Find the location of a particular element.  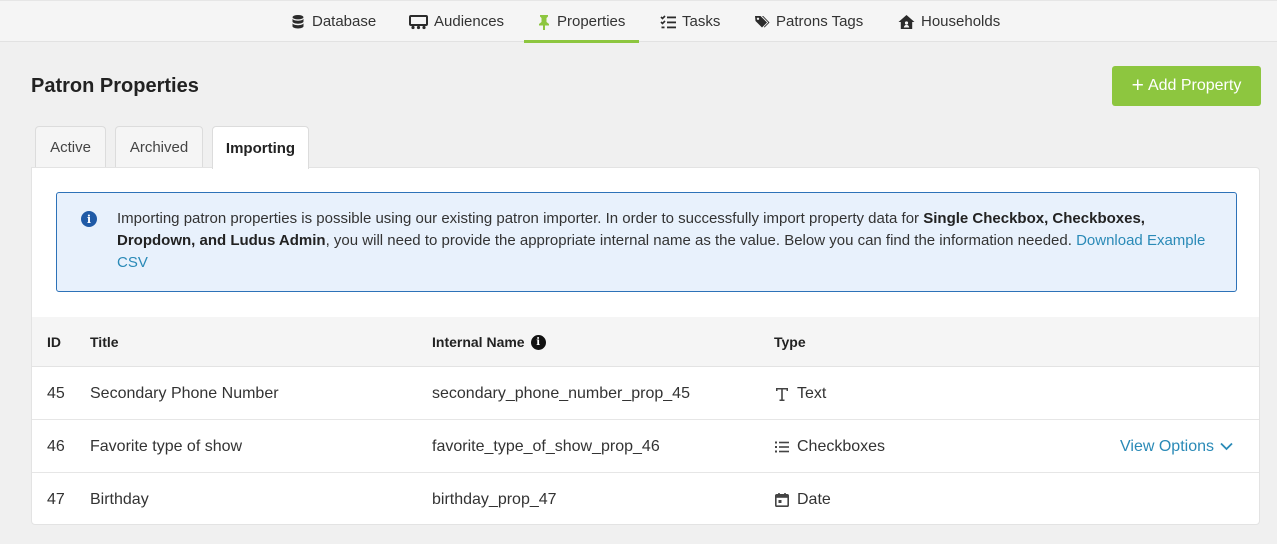

nav-label: Households is located at coordinates (961, 21).